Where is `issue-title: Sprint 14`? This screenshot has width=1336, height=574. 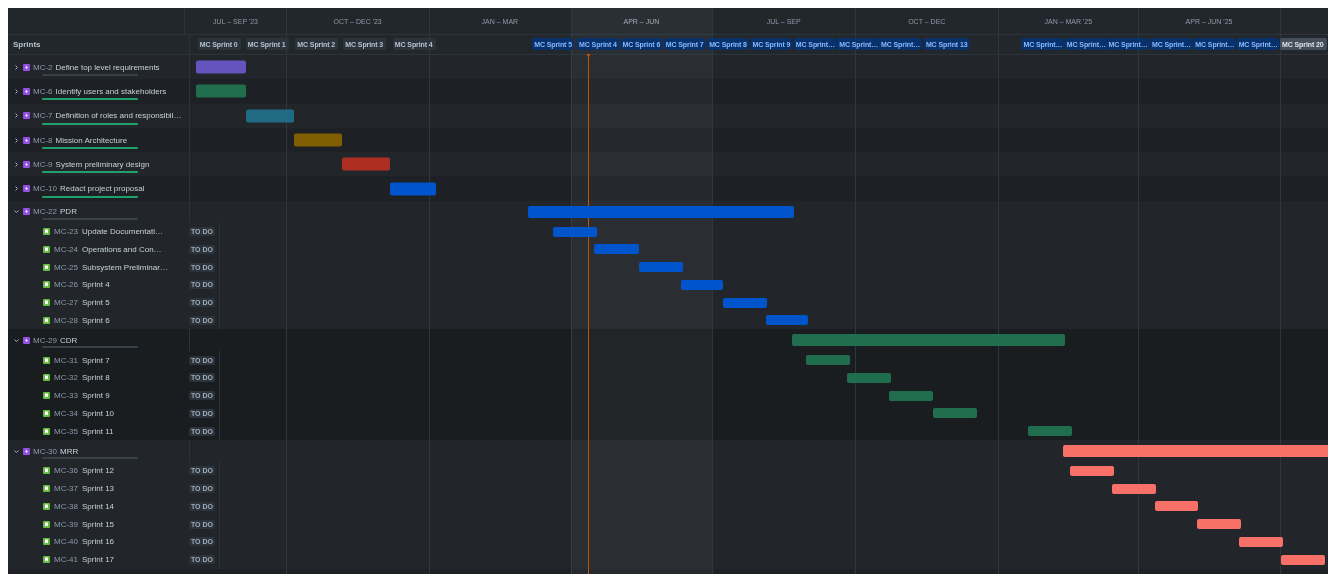
issue-title: Sprint 14 is located at coordinates (98, 506).